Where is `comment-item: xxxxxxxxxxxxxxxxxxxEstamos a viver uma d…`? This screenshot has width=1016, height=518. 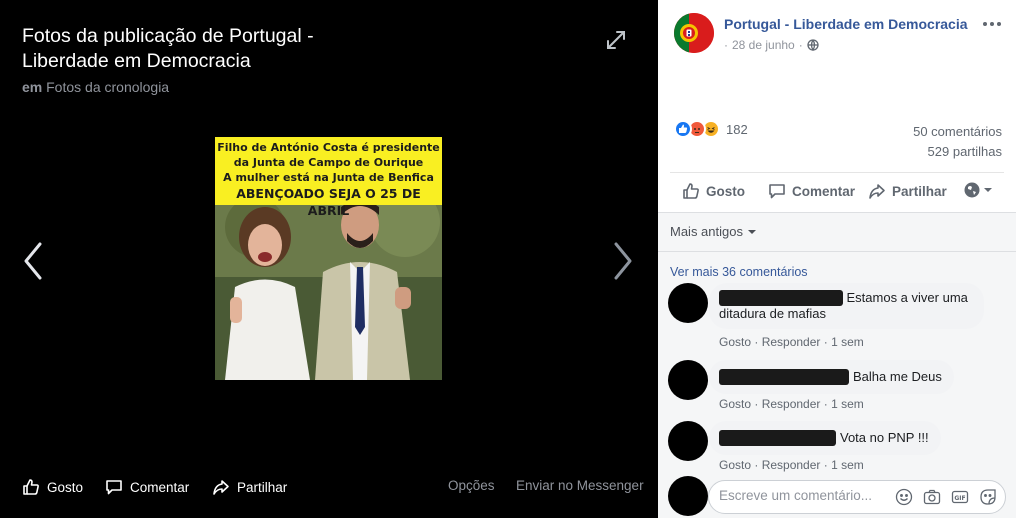
comment-item: xxxxxxxxxxxxxxxxxxxEstamos a viver uma d… is located at coordinates (838, 318).